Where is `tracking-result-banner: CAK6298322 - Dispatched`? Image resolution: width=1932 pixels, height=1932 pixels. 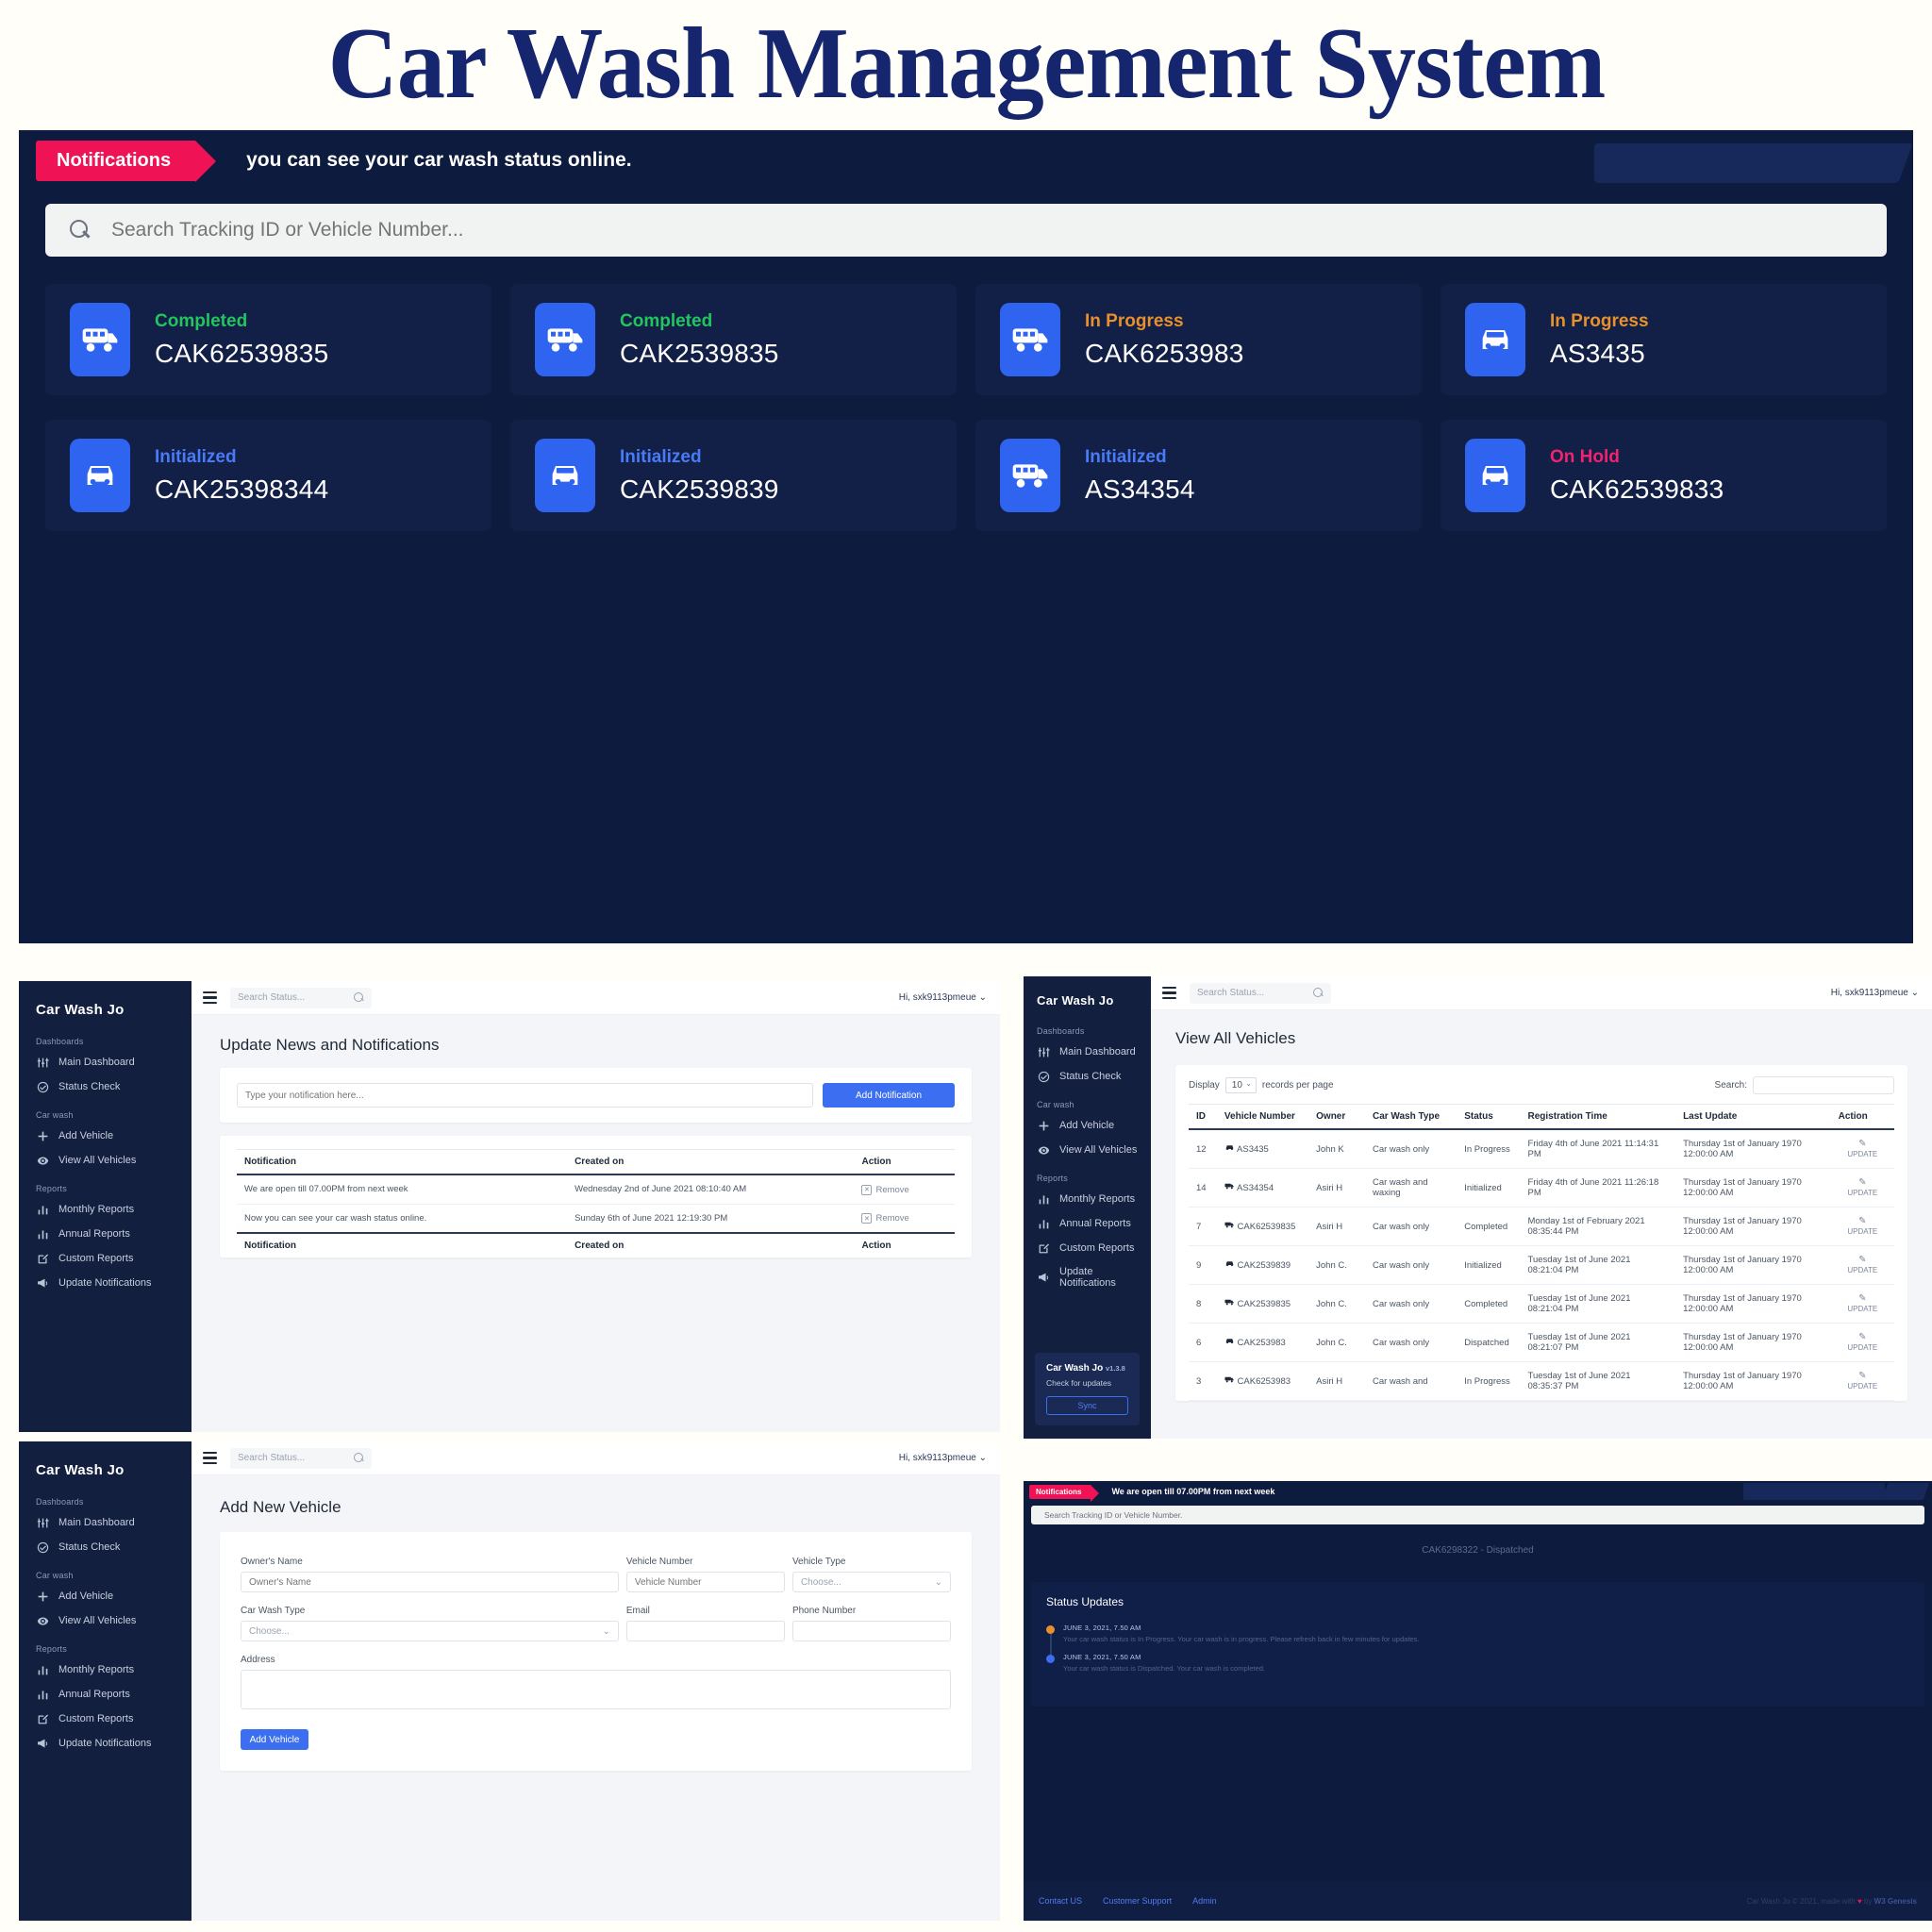
tracking-result-banner: CAK6298322 - Dispatched is located at coordinates (1478, 1550).